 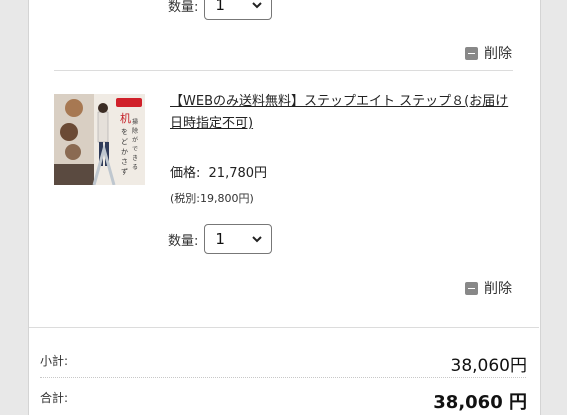 I want to click on price: 価格: 21,780円, so click(x=218, y=171).